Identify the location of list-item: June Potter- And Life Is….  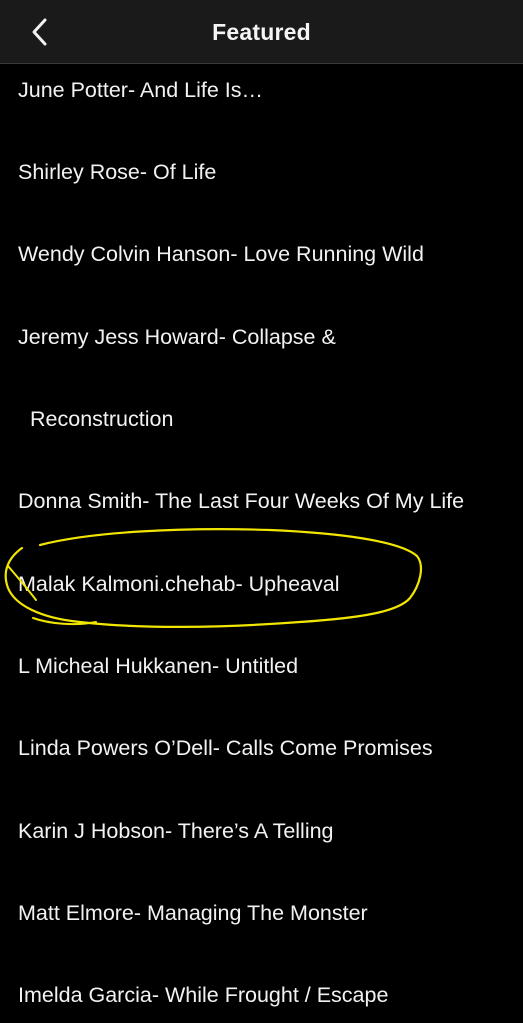
(140, 90).